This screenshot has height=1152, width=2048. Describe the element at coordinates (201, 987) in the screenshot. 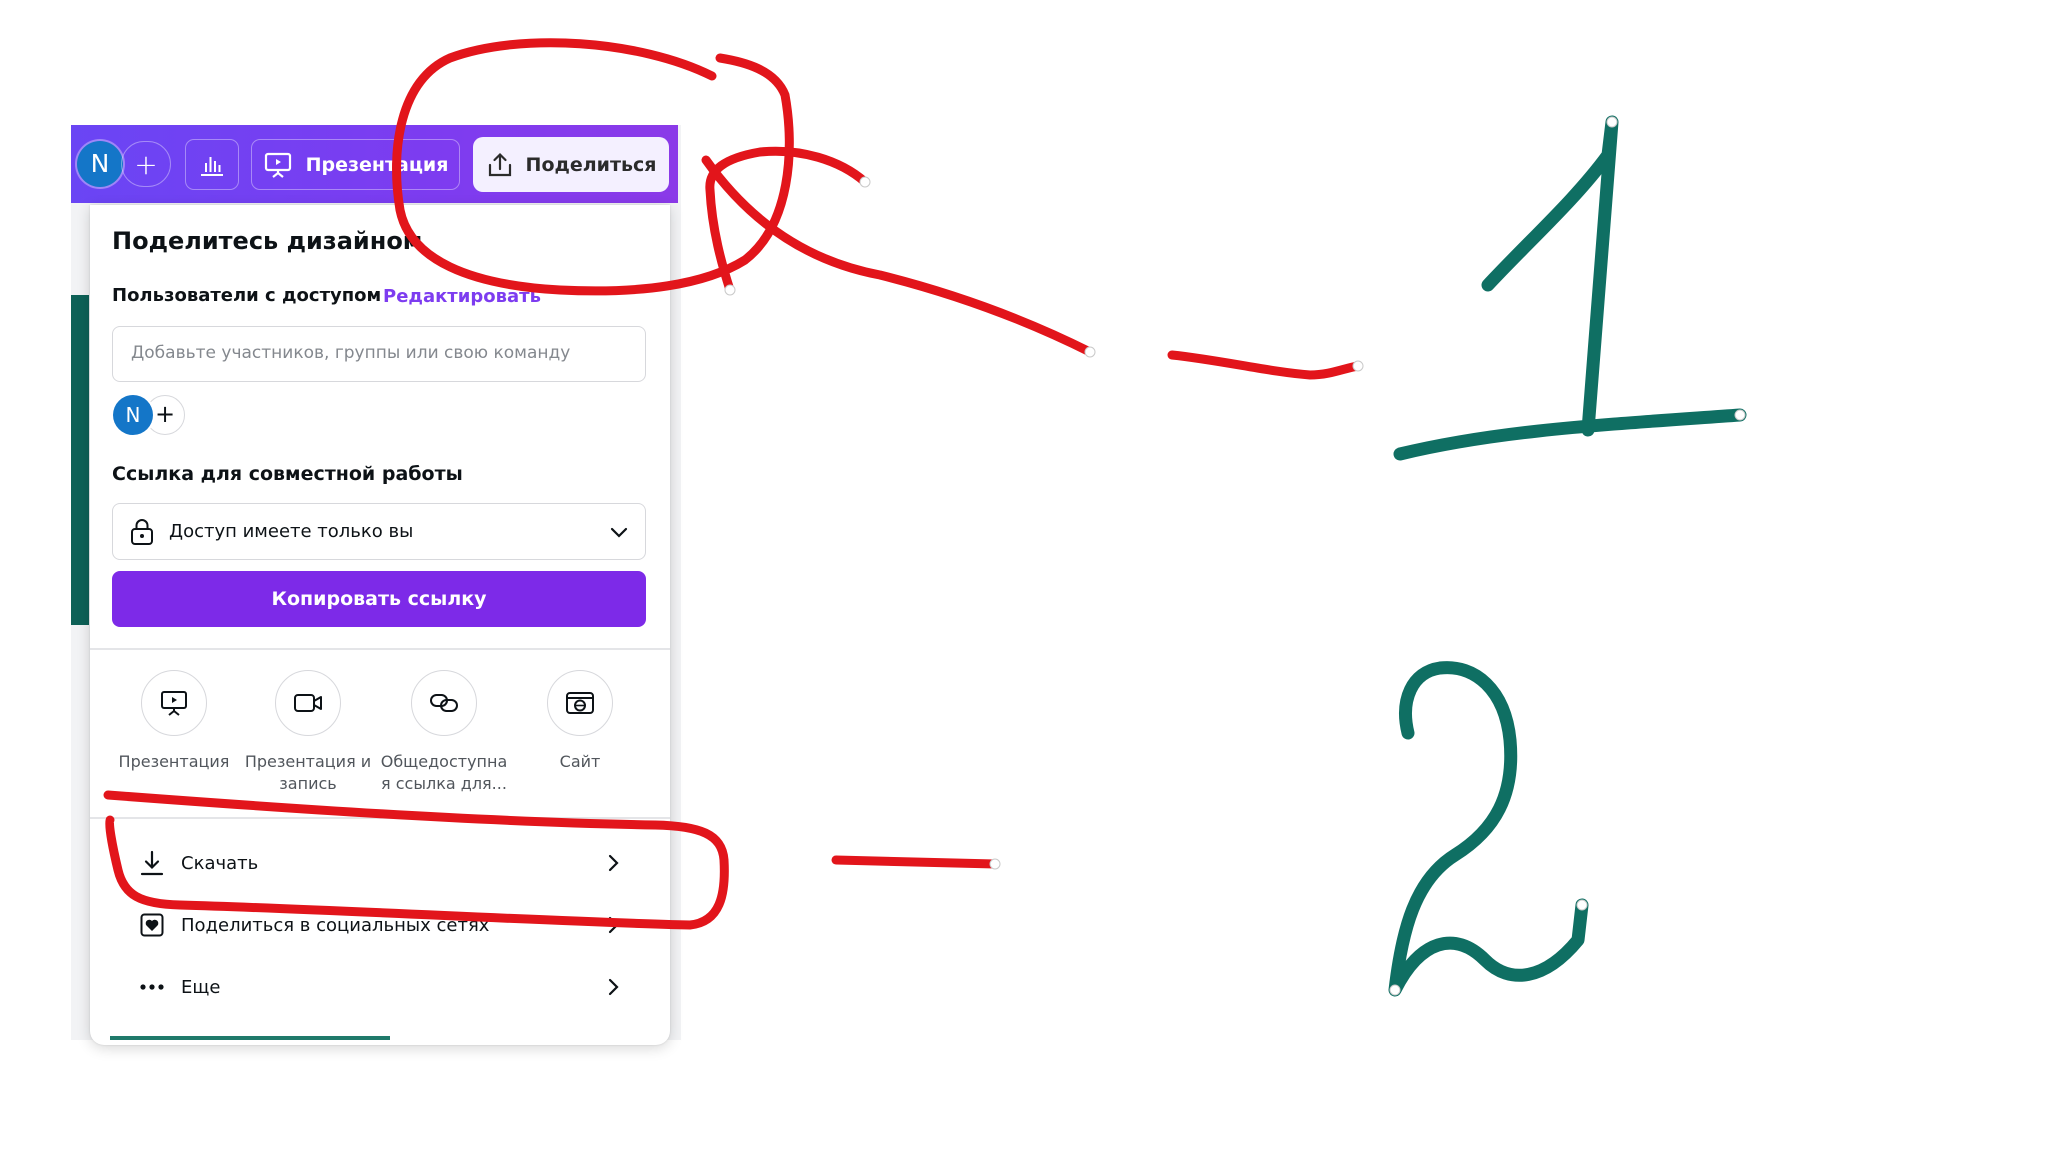

I see `more-label: Еще` at that location.